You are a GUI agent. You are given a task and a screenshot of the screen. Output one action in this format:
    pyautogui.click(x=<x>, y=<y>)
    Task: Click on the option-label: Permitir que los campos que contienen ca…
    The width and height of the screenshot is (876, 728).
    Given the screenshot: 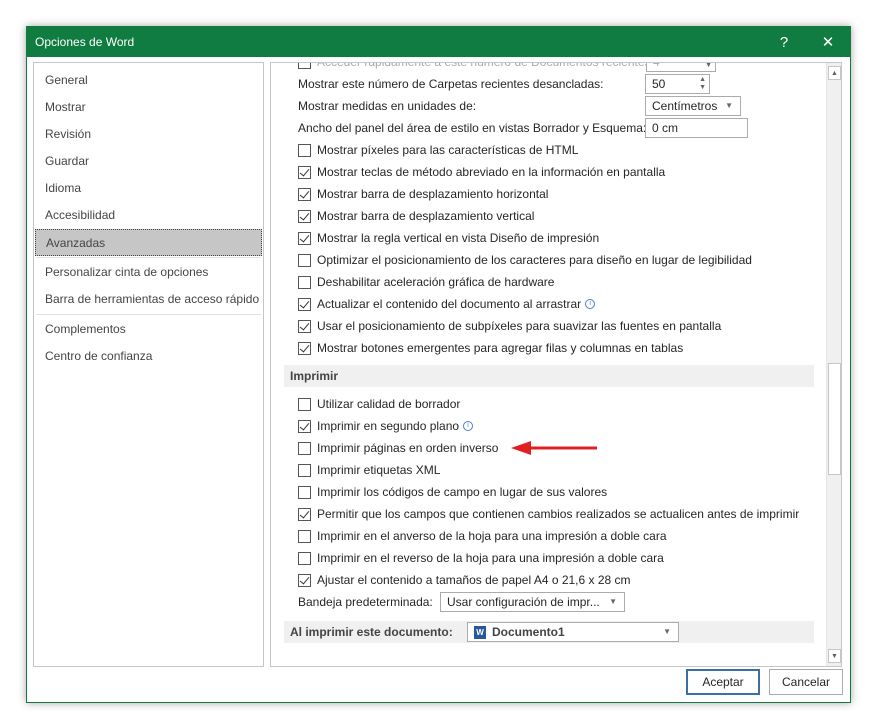 What is the action you would take?
    pyautogui.click(x=558, y=514)
    